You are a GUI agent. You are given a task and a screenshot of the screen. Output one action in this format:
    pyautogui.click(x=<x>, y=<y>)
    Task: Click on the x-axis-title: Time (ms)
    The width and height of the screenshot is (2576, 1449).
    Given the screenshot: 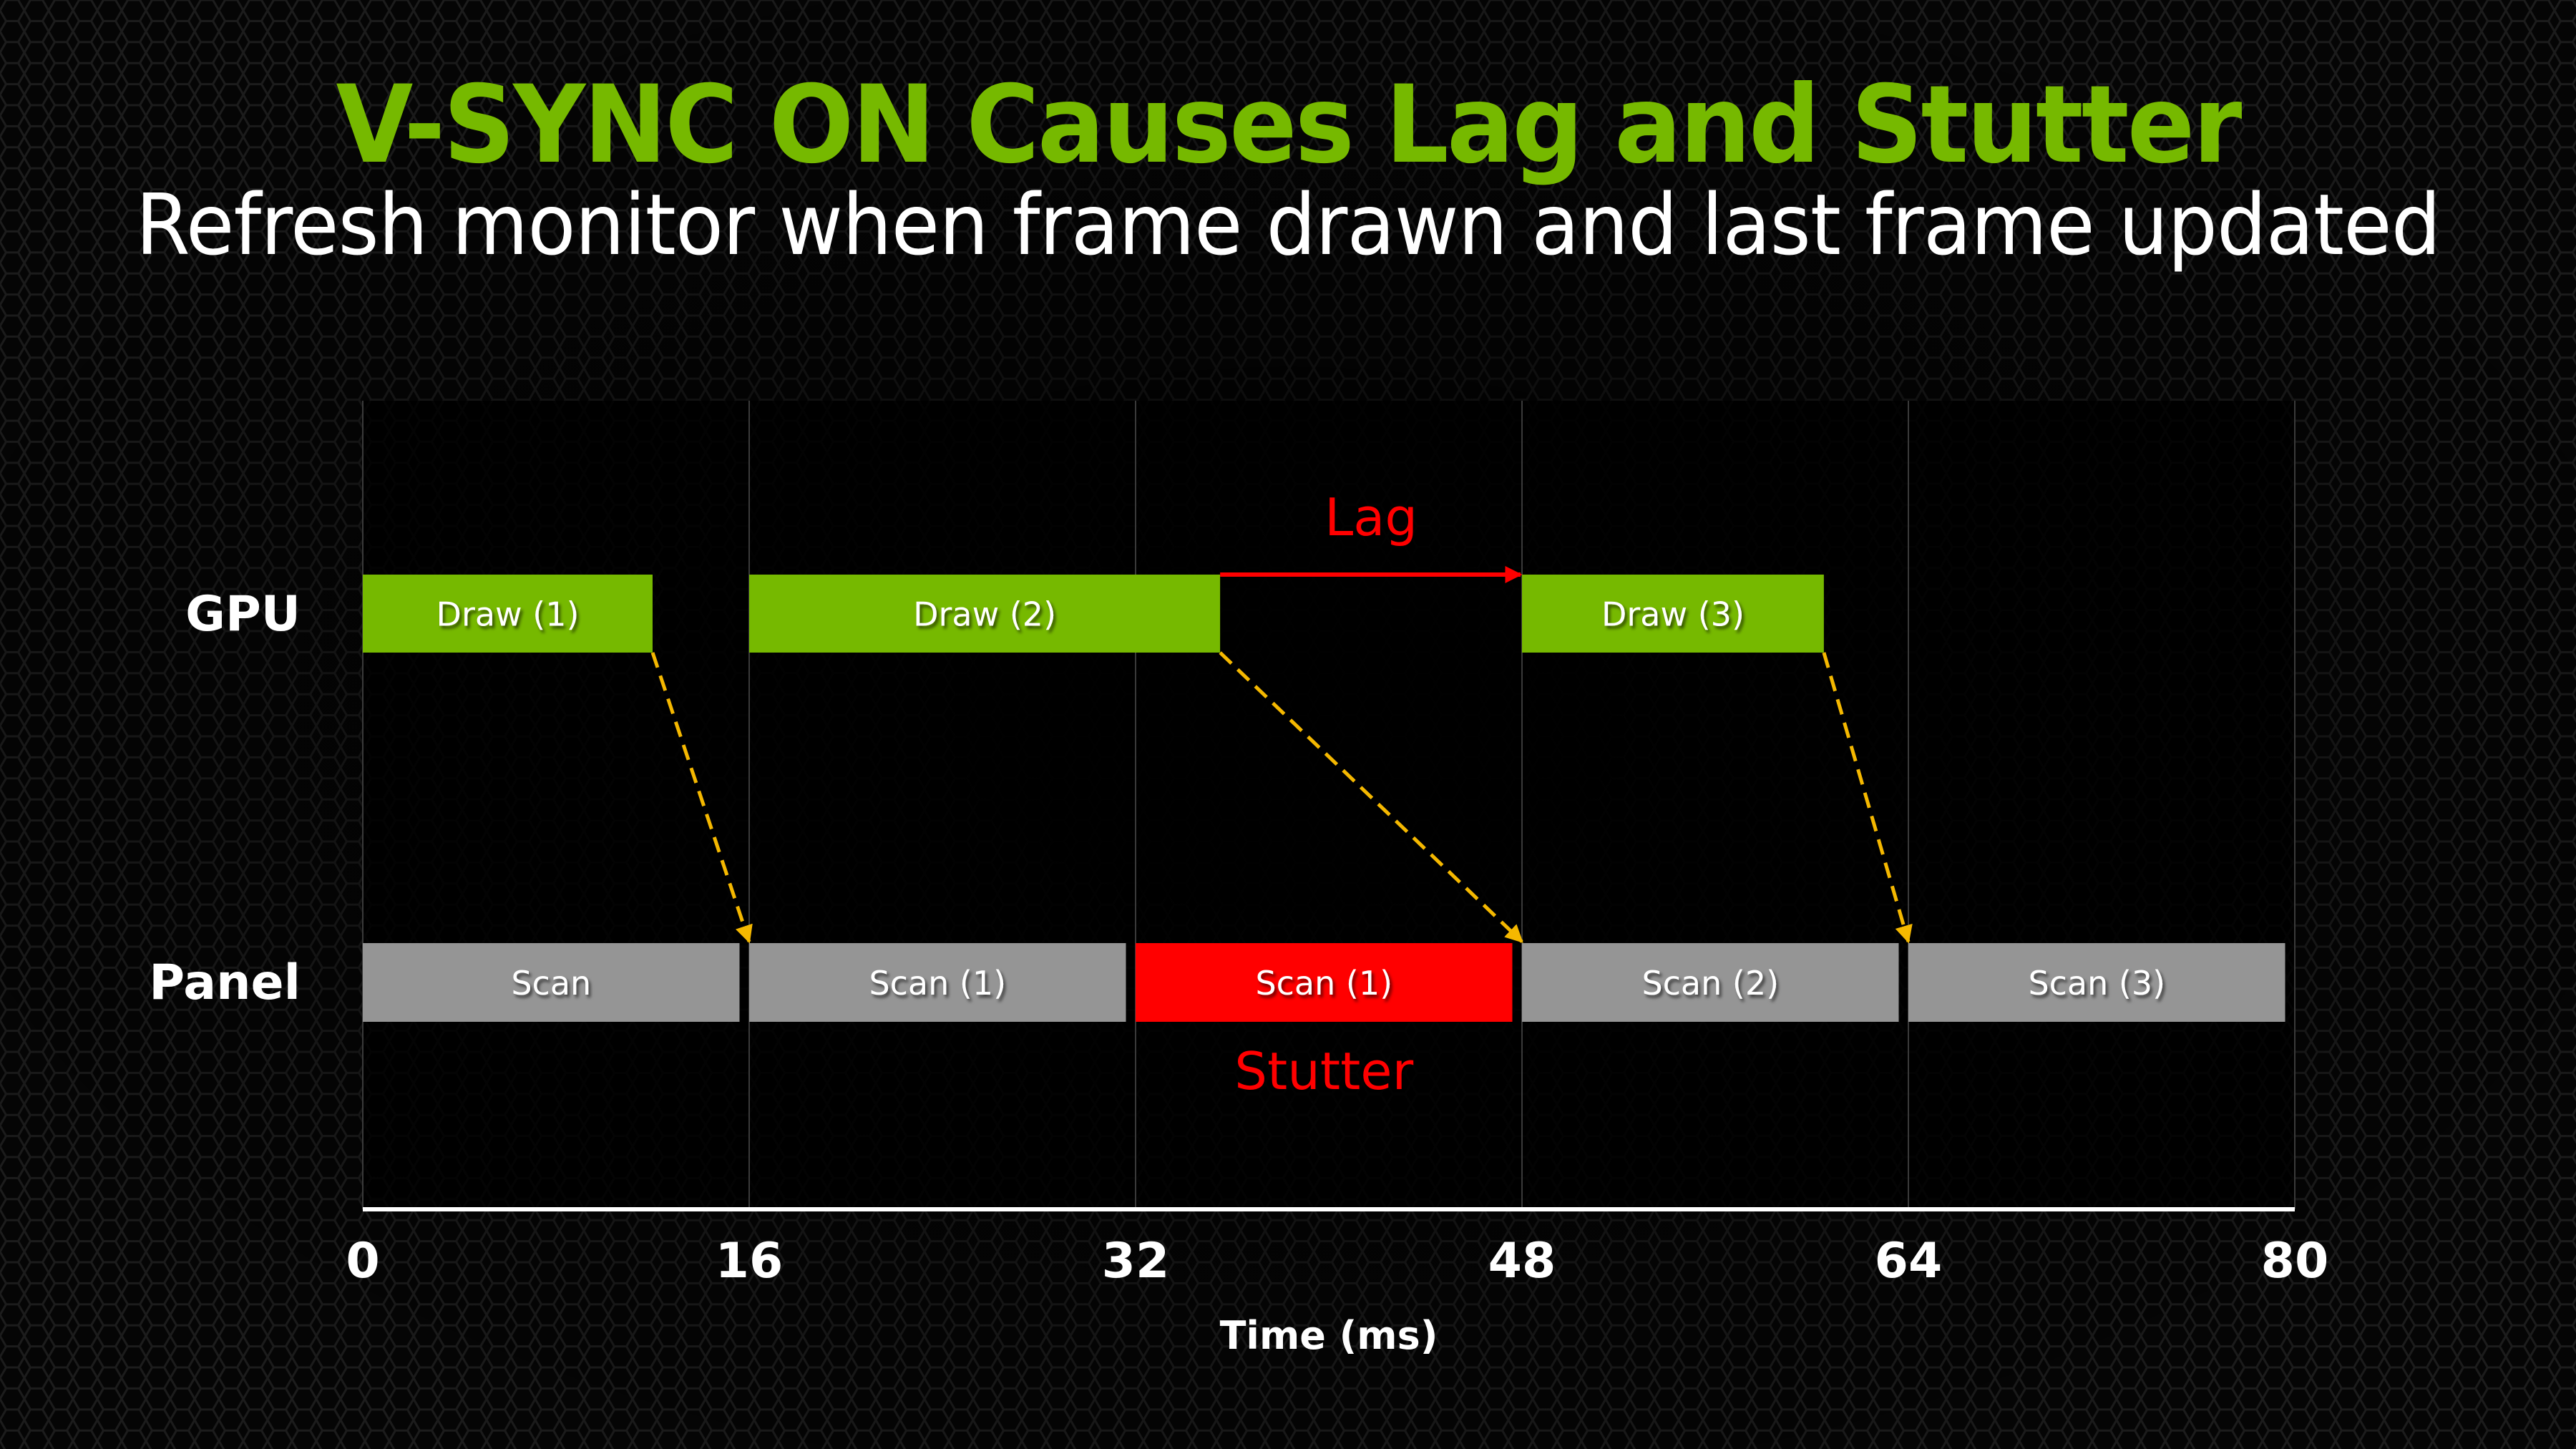 What is the action you would take?
    pyautogui.click(x=1329, y=1335)
    